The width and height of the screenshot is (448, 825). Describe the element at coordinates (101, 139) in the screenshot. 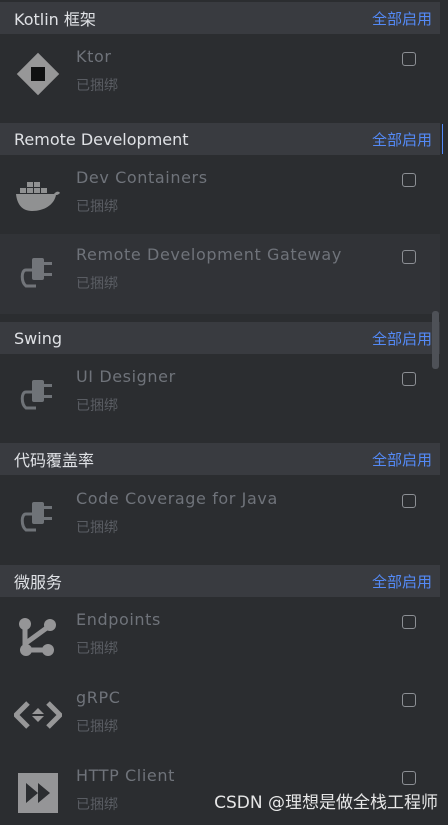

I see `section-title: Remote Development` at that location.